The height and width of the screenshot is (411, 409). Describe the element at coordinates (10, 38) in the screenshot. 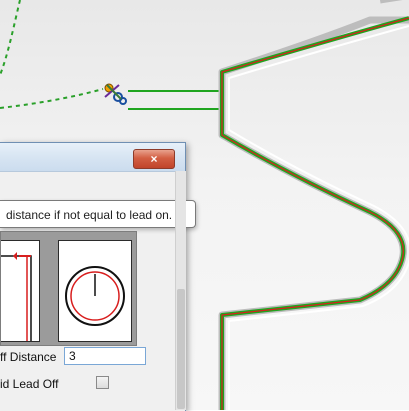

I see `dotted-lead-path-upper` at that location.